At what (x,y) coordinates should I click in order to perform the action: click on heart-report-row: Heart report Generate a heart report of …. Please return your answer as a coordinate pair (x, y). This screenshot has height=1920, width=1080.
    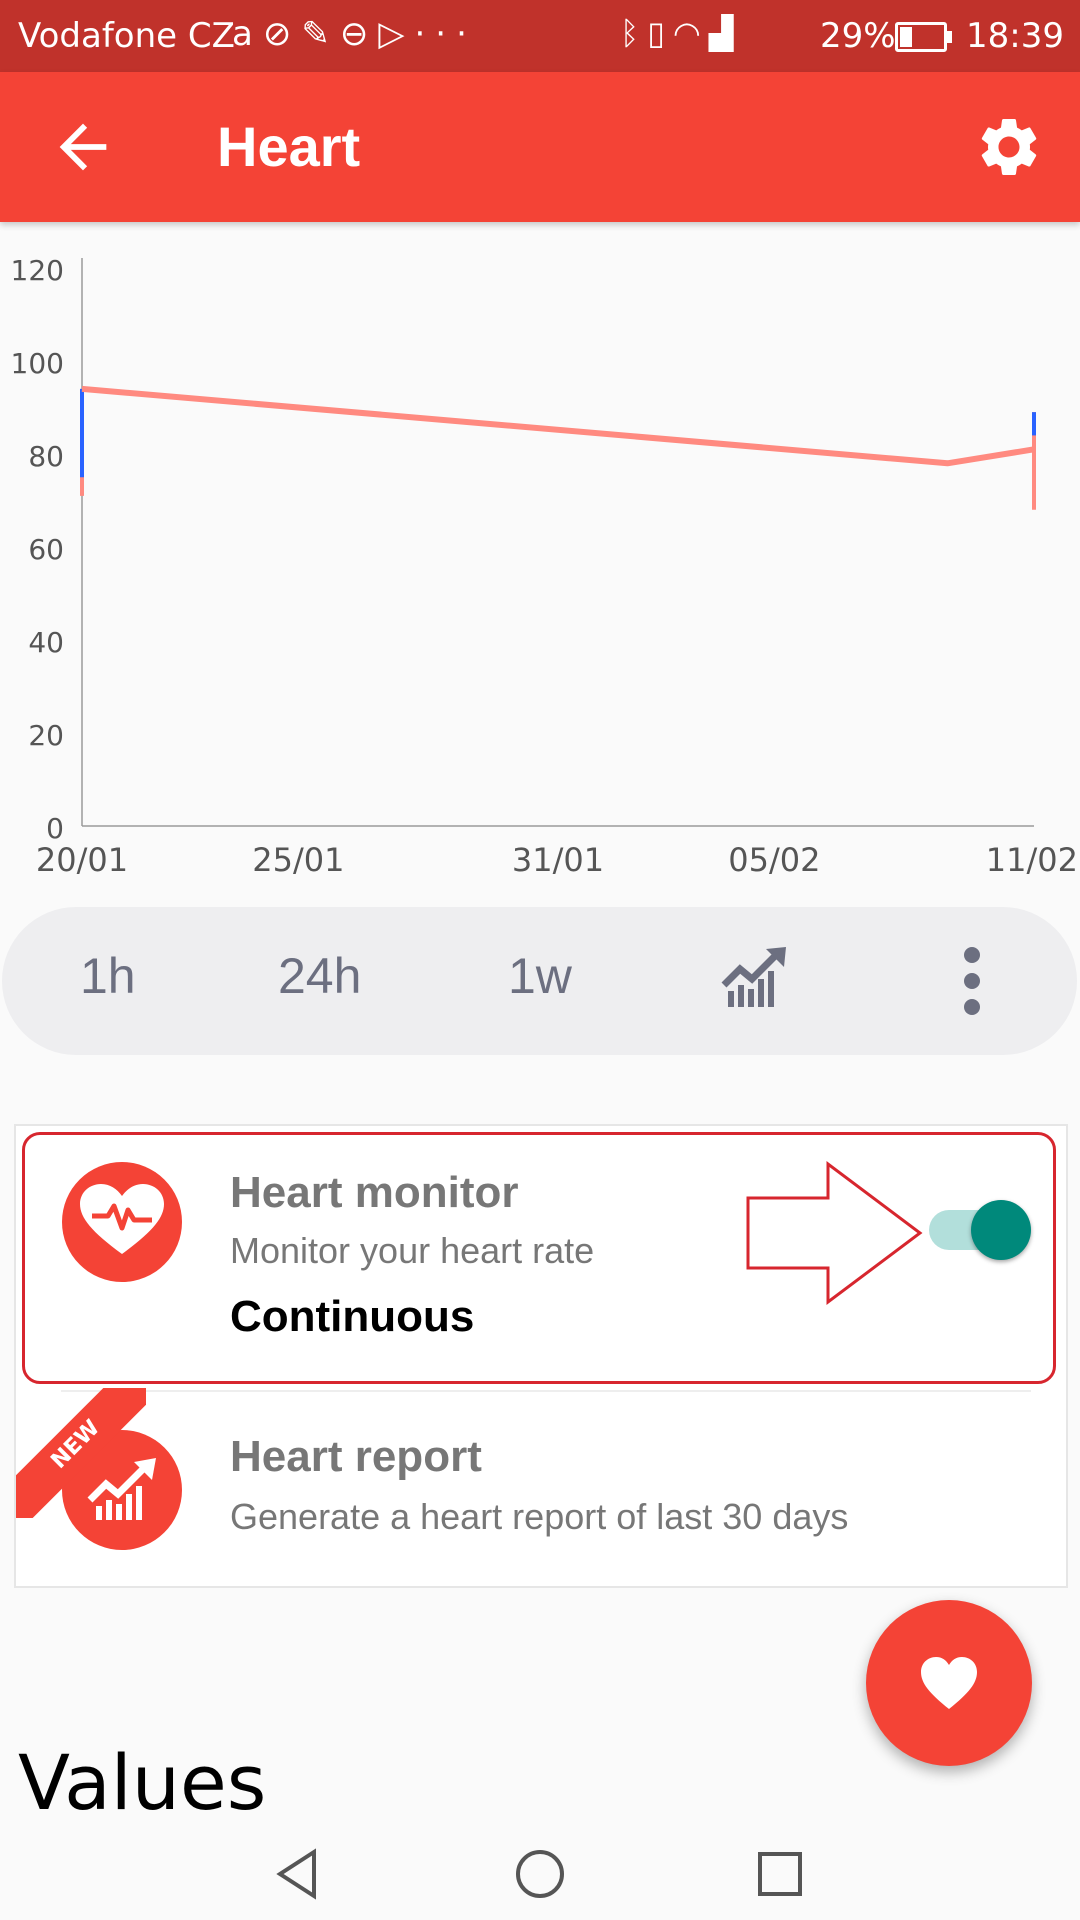
    Looking at the image, I should click on (541, 1489).